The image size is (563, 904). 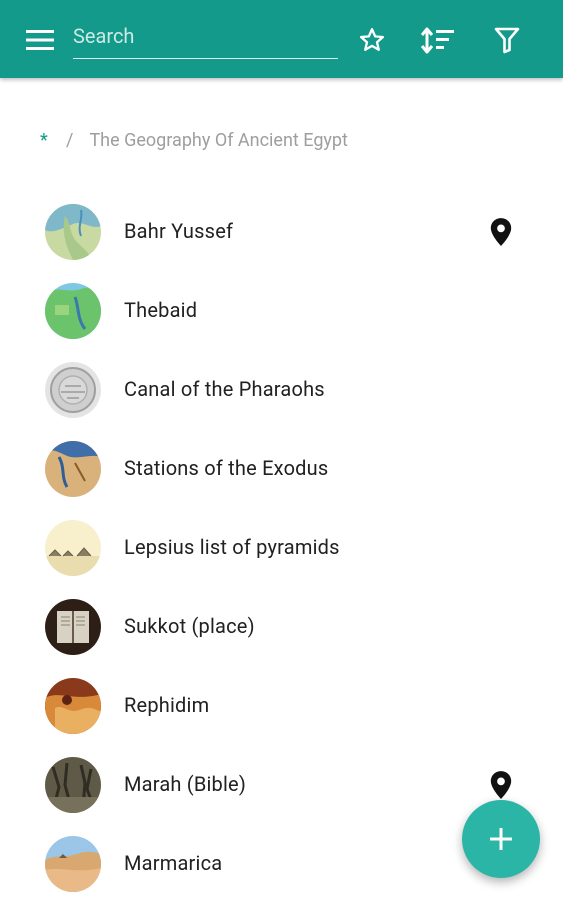 I want to click on item-label: Stations of the Exodus, so click(x=226, y=468).